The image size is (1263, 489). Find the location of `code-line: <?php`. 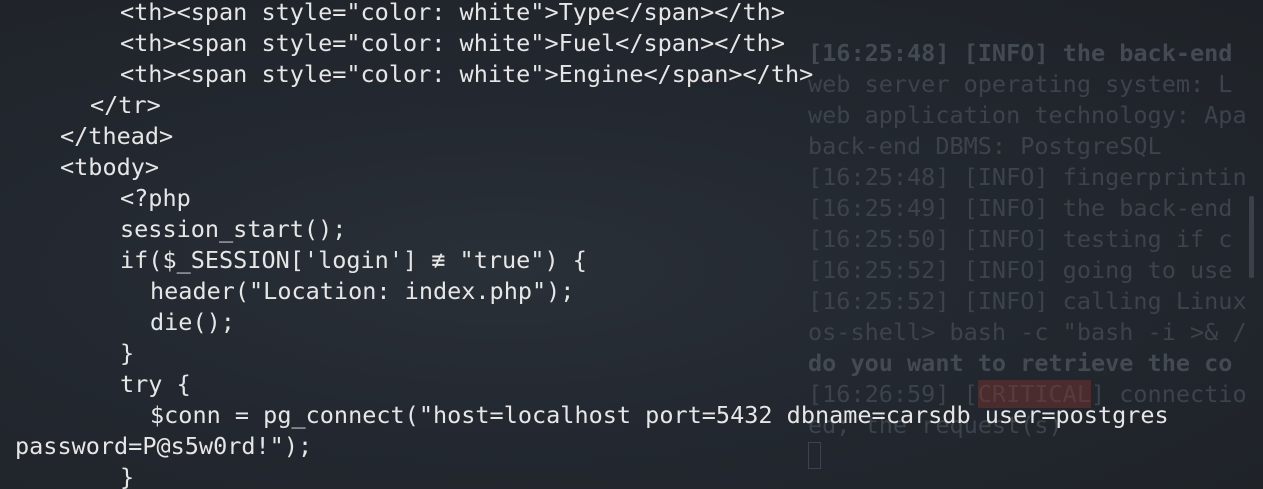

code-line: <?php is located at coordinates (155, 198).